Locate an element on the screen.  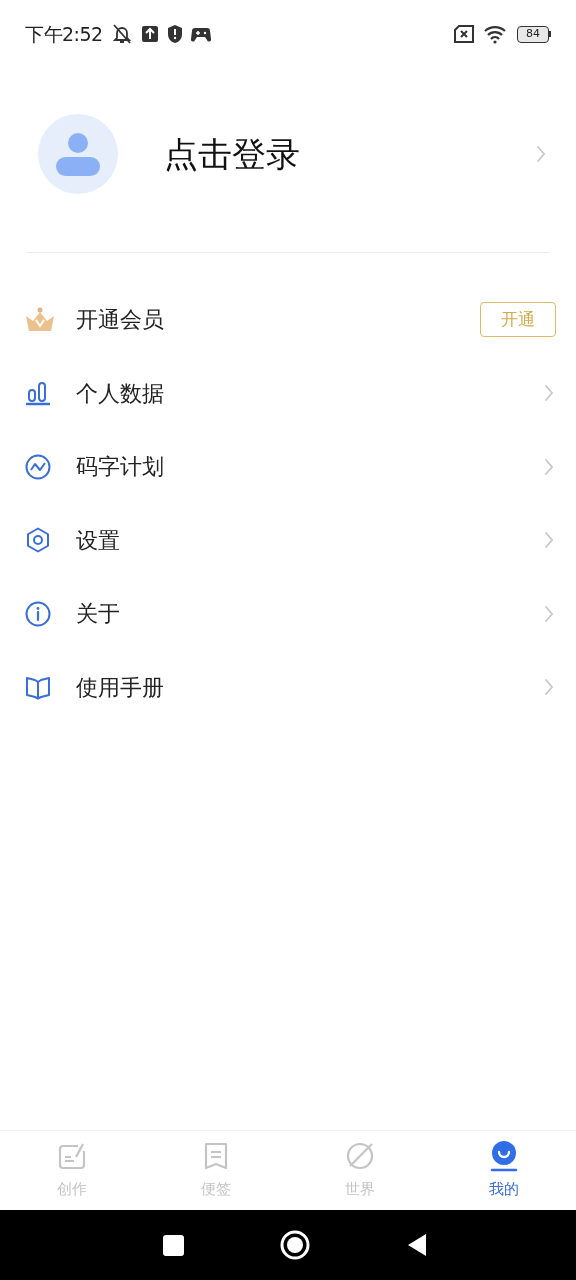
book-icon is located at coordinates (38, 687).